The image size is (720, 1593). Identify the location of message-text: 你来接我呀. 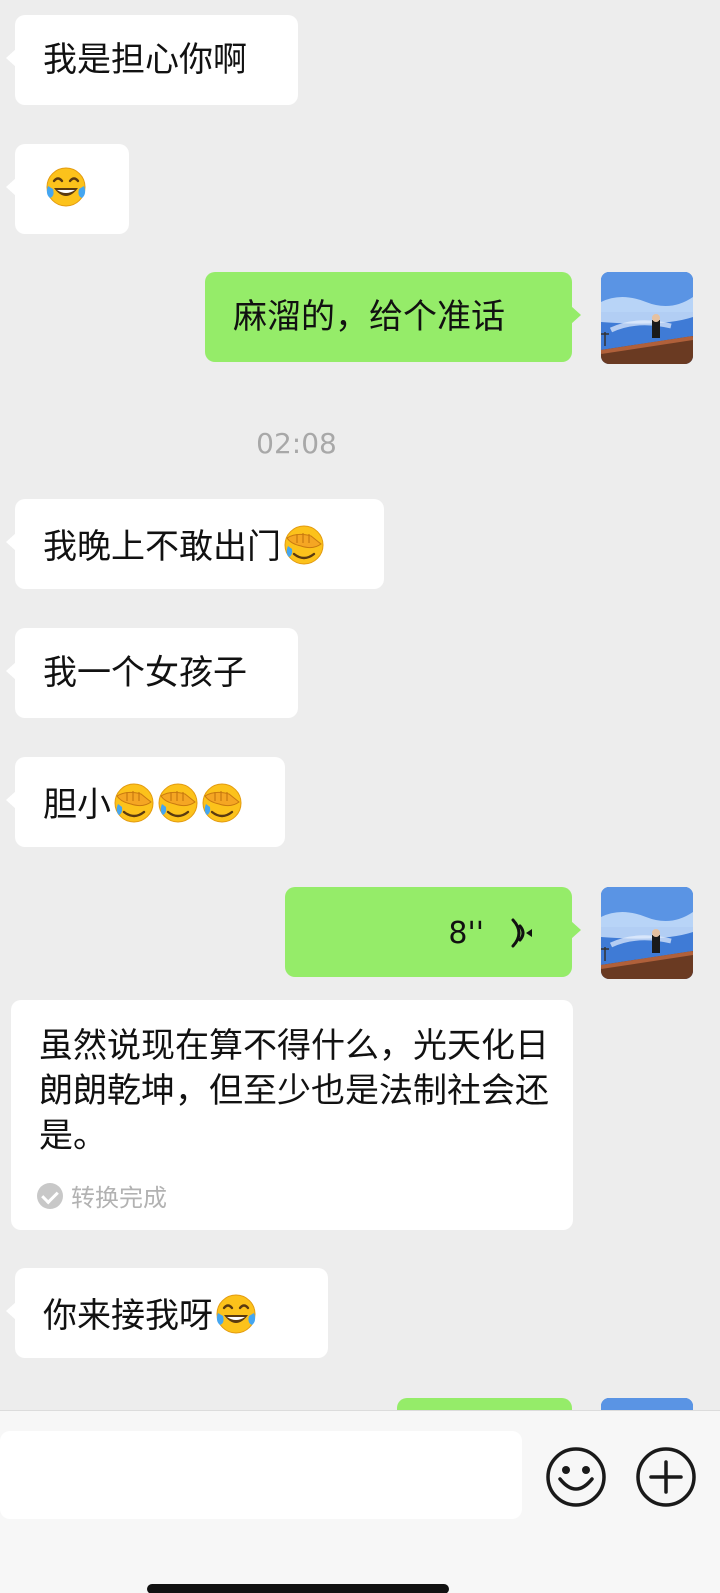
(128, 1316).